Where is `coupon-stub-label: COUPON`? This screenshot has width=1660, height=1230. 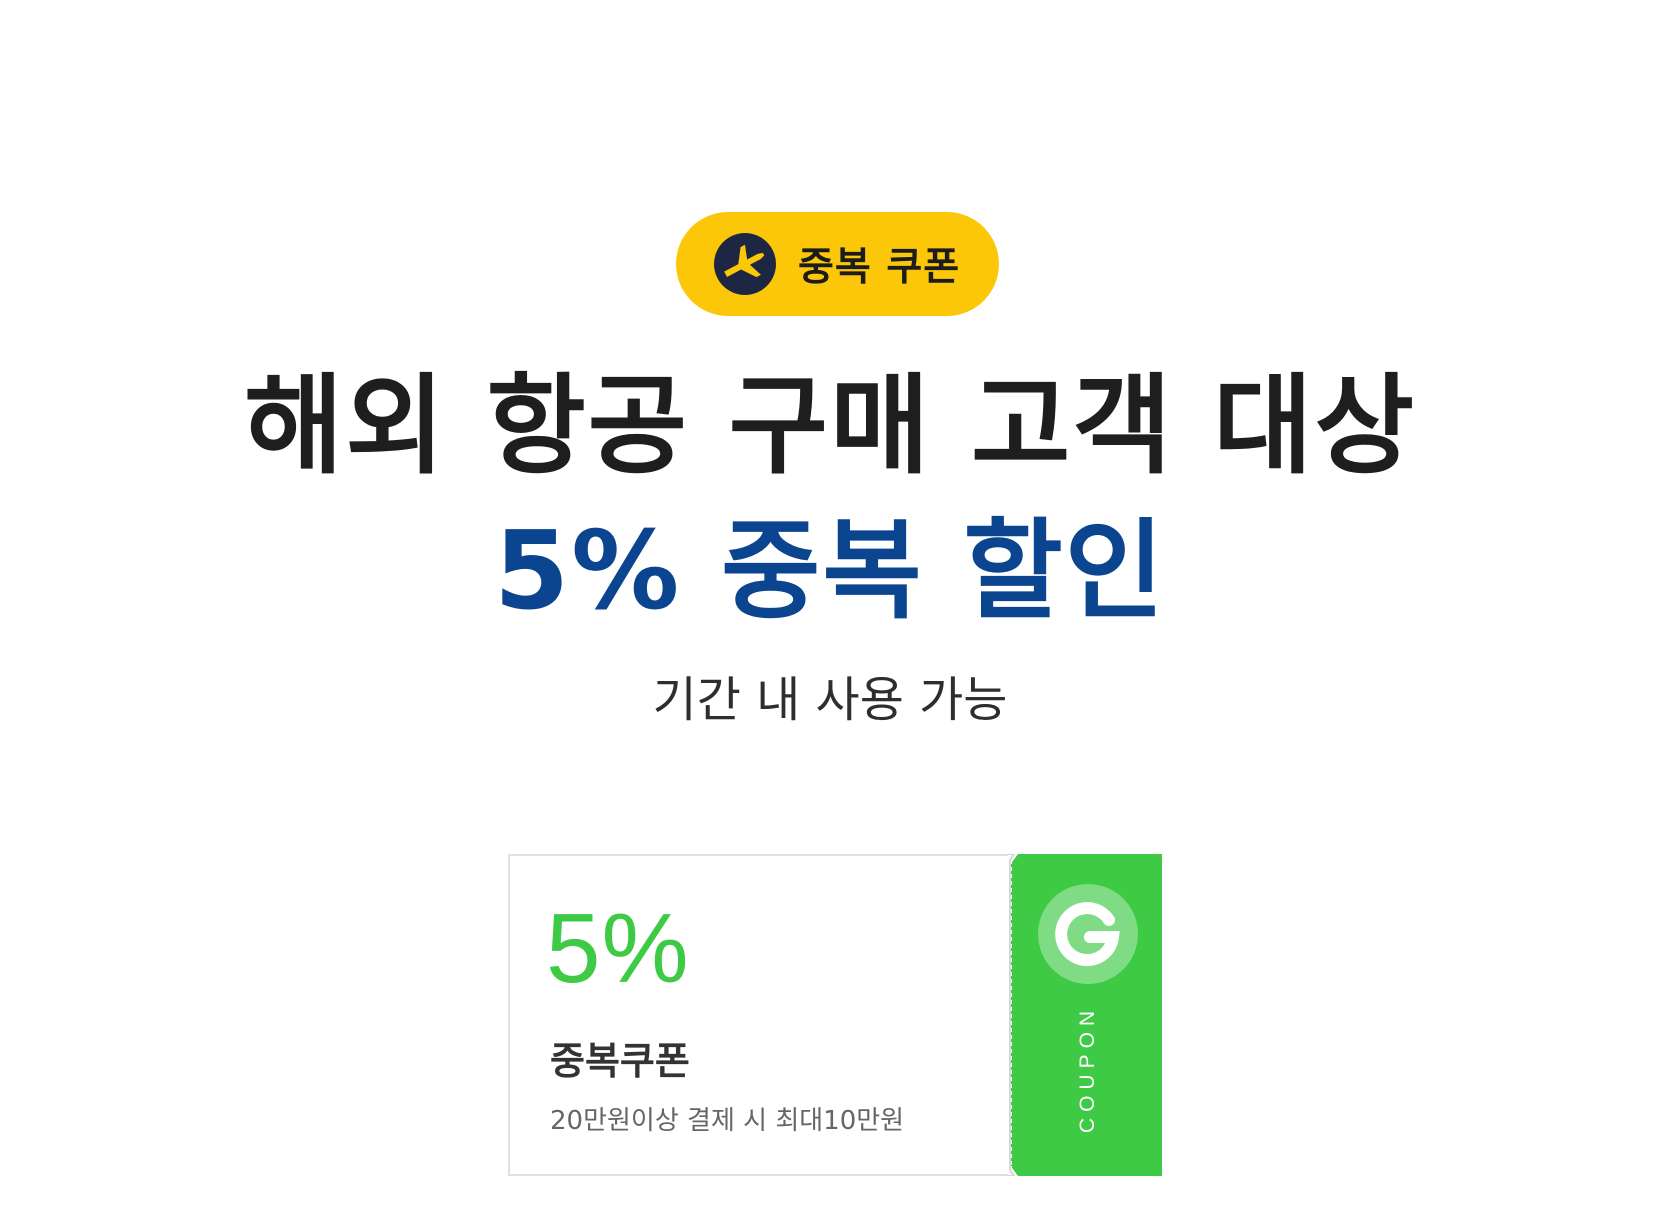
coupon-stub-label: COUPON is located at coordinates (1087, 1069).